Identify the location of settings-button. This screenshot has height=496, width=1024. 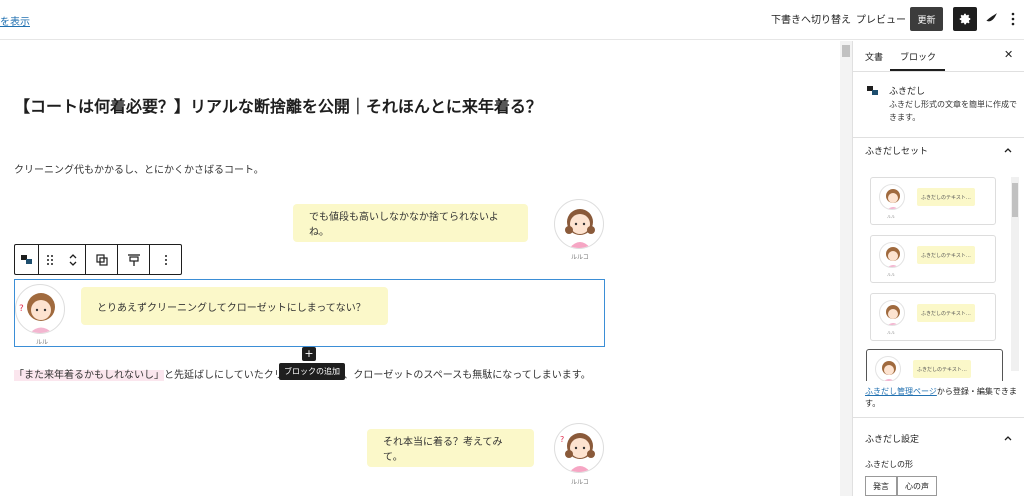
(965, 19).